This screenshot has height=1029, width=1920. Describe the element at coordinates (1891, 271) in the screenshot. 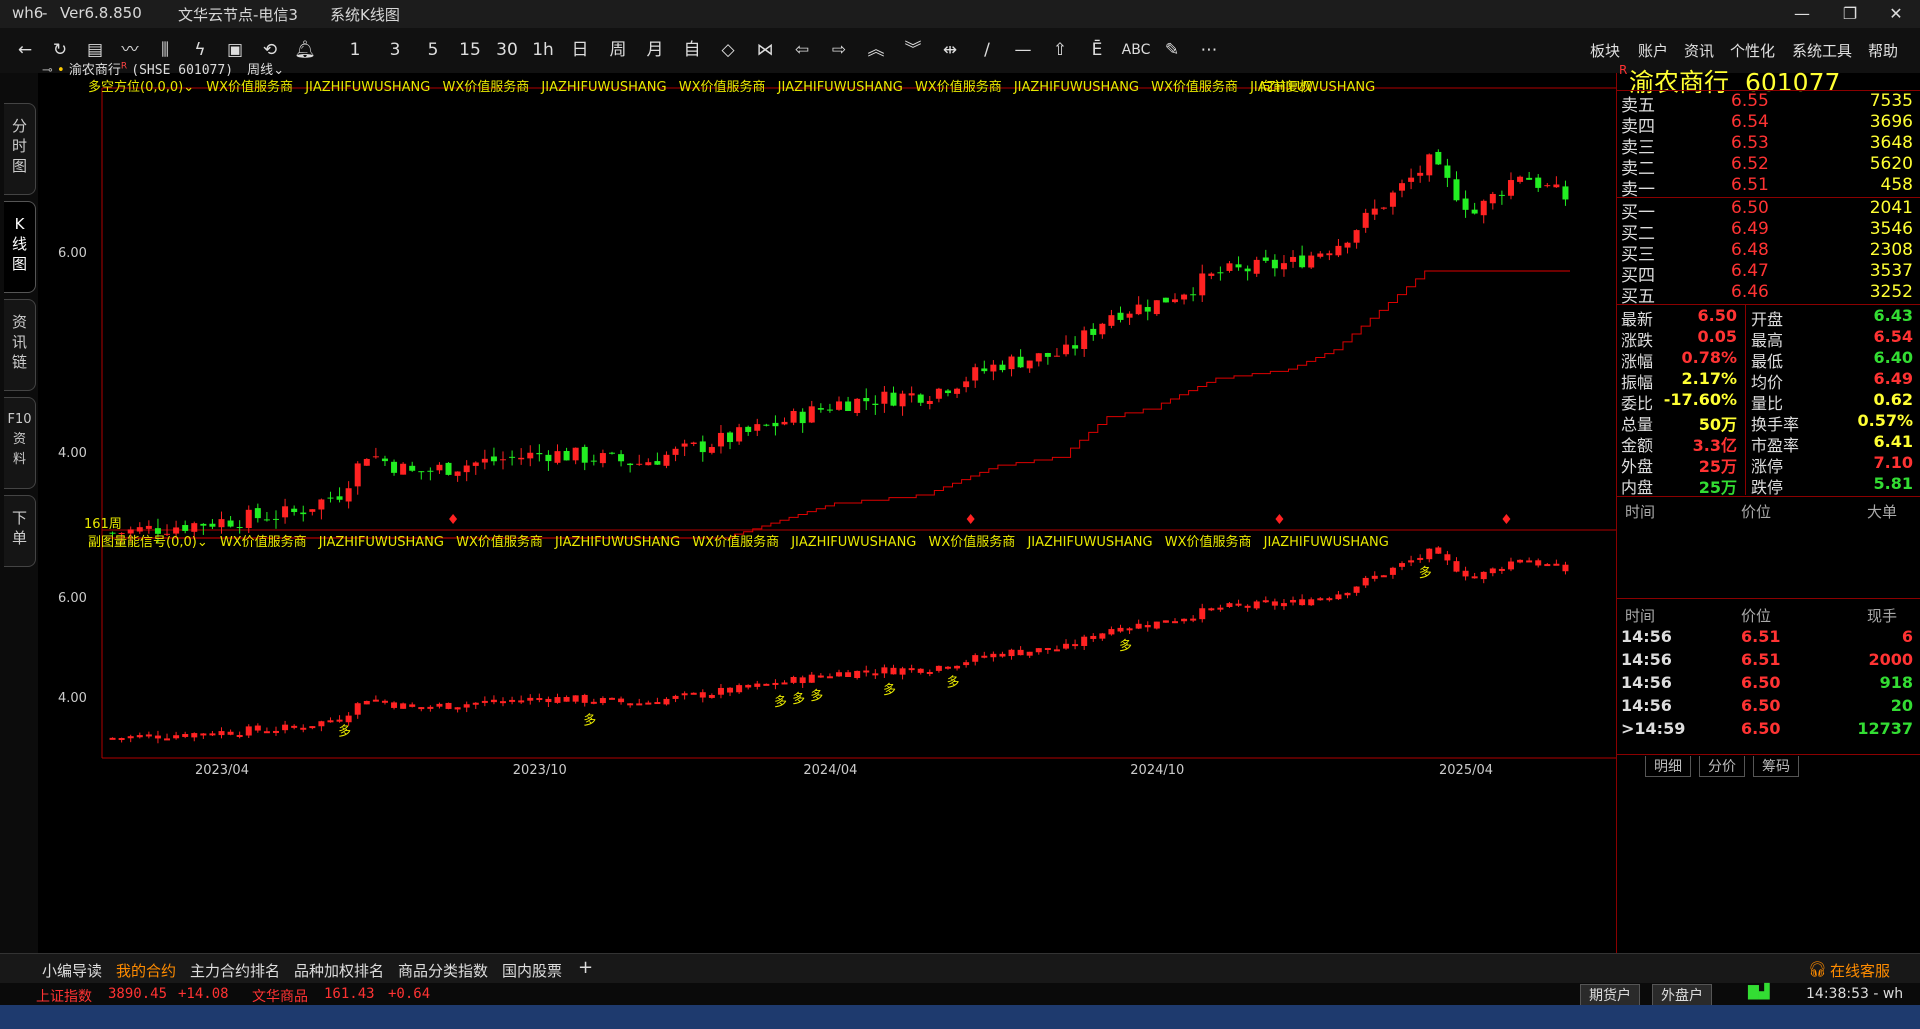

I see `book-volume: 3537` at that location.